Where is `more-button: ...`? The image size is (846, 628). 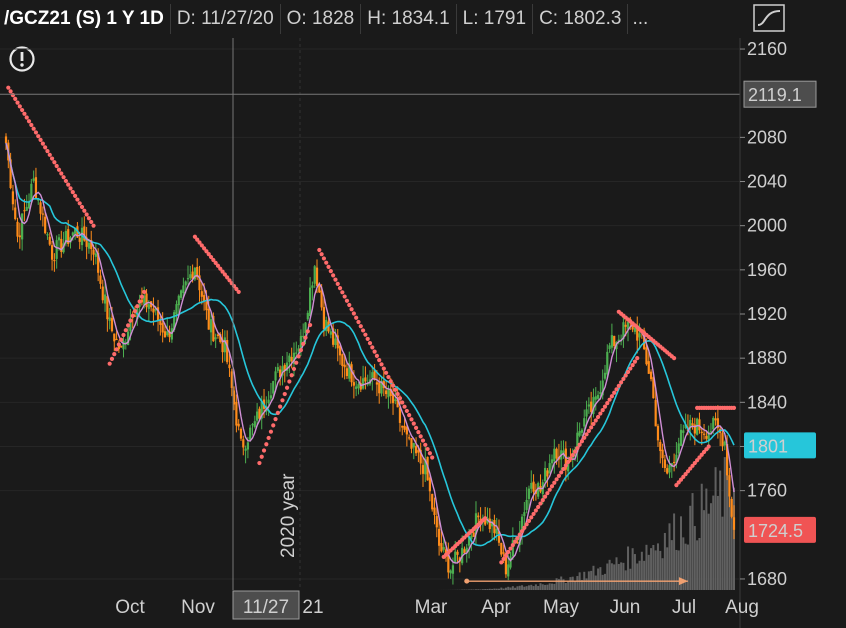 more-button: ... is located at coordinates (640, 19).